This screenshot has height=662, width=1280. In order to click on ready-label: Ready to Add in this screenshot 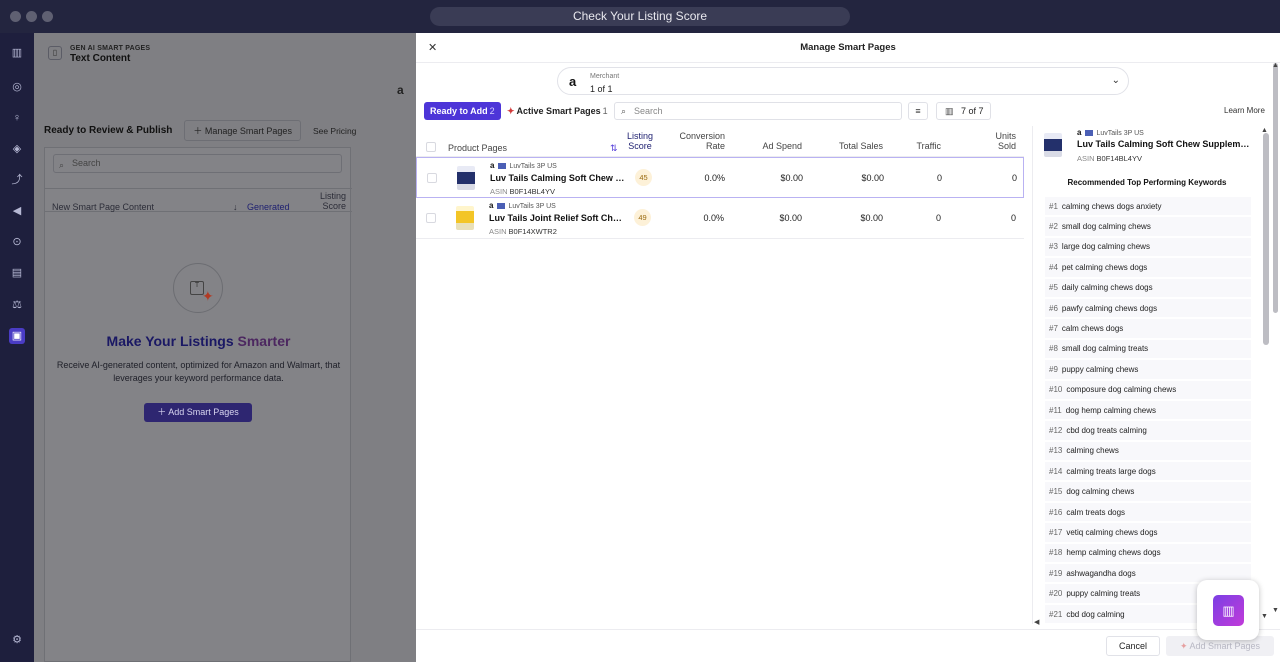, I will do `click(459, 111)`.